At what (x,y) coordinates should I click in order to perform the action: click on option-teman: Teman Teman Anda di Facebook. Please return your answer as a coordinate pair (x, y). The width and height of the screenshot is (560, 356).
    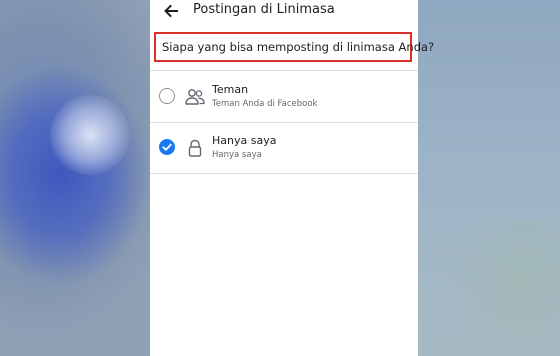
    Looking at the image, I should click on (284, 97).